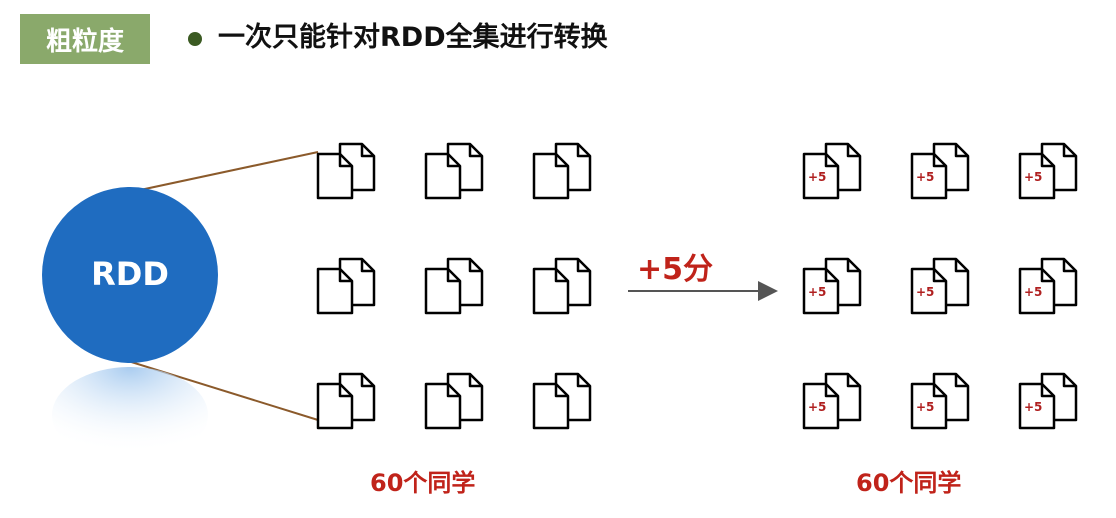 This screenshot has height=518, width=1116. What do you see at coordinates (909, 483) in the screenshot?
I see `right-caption: 60个同学` at bounding box center [909, 483].